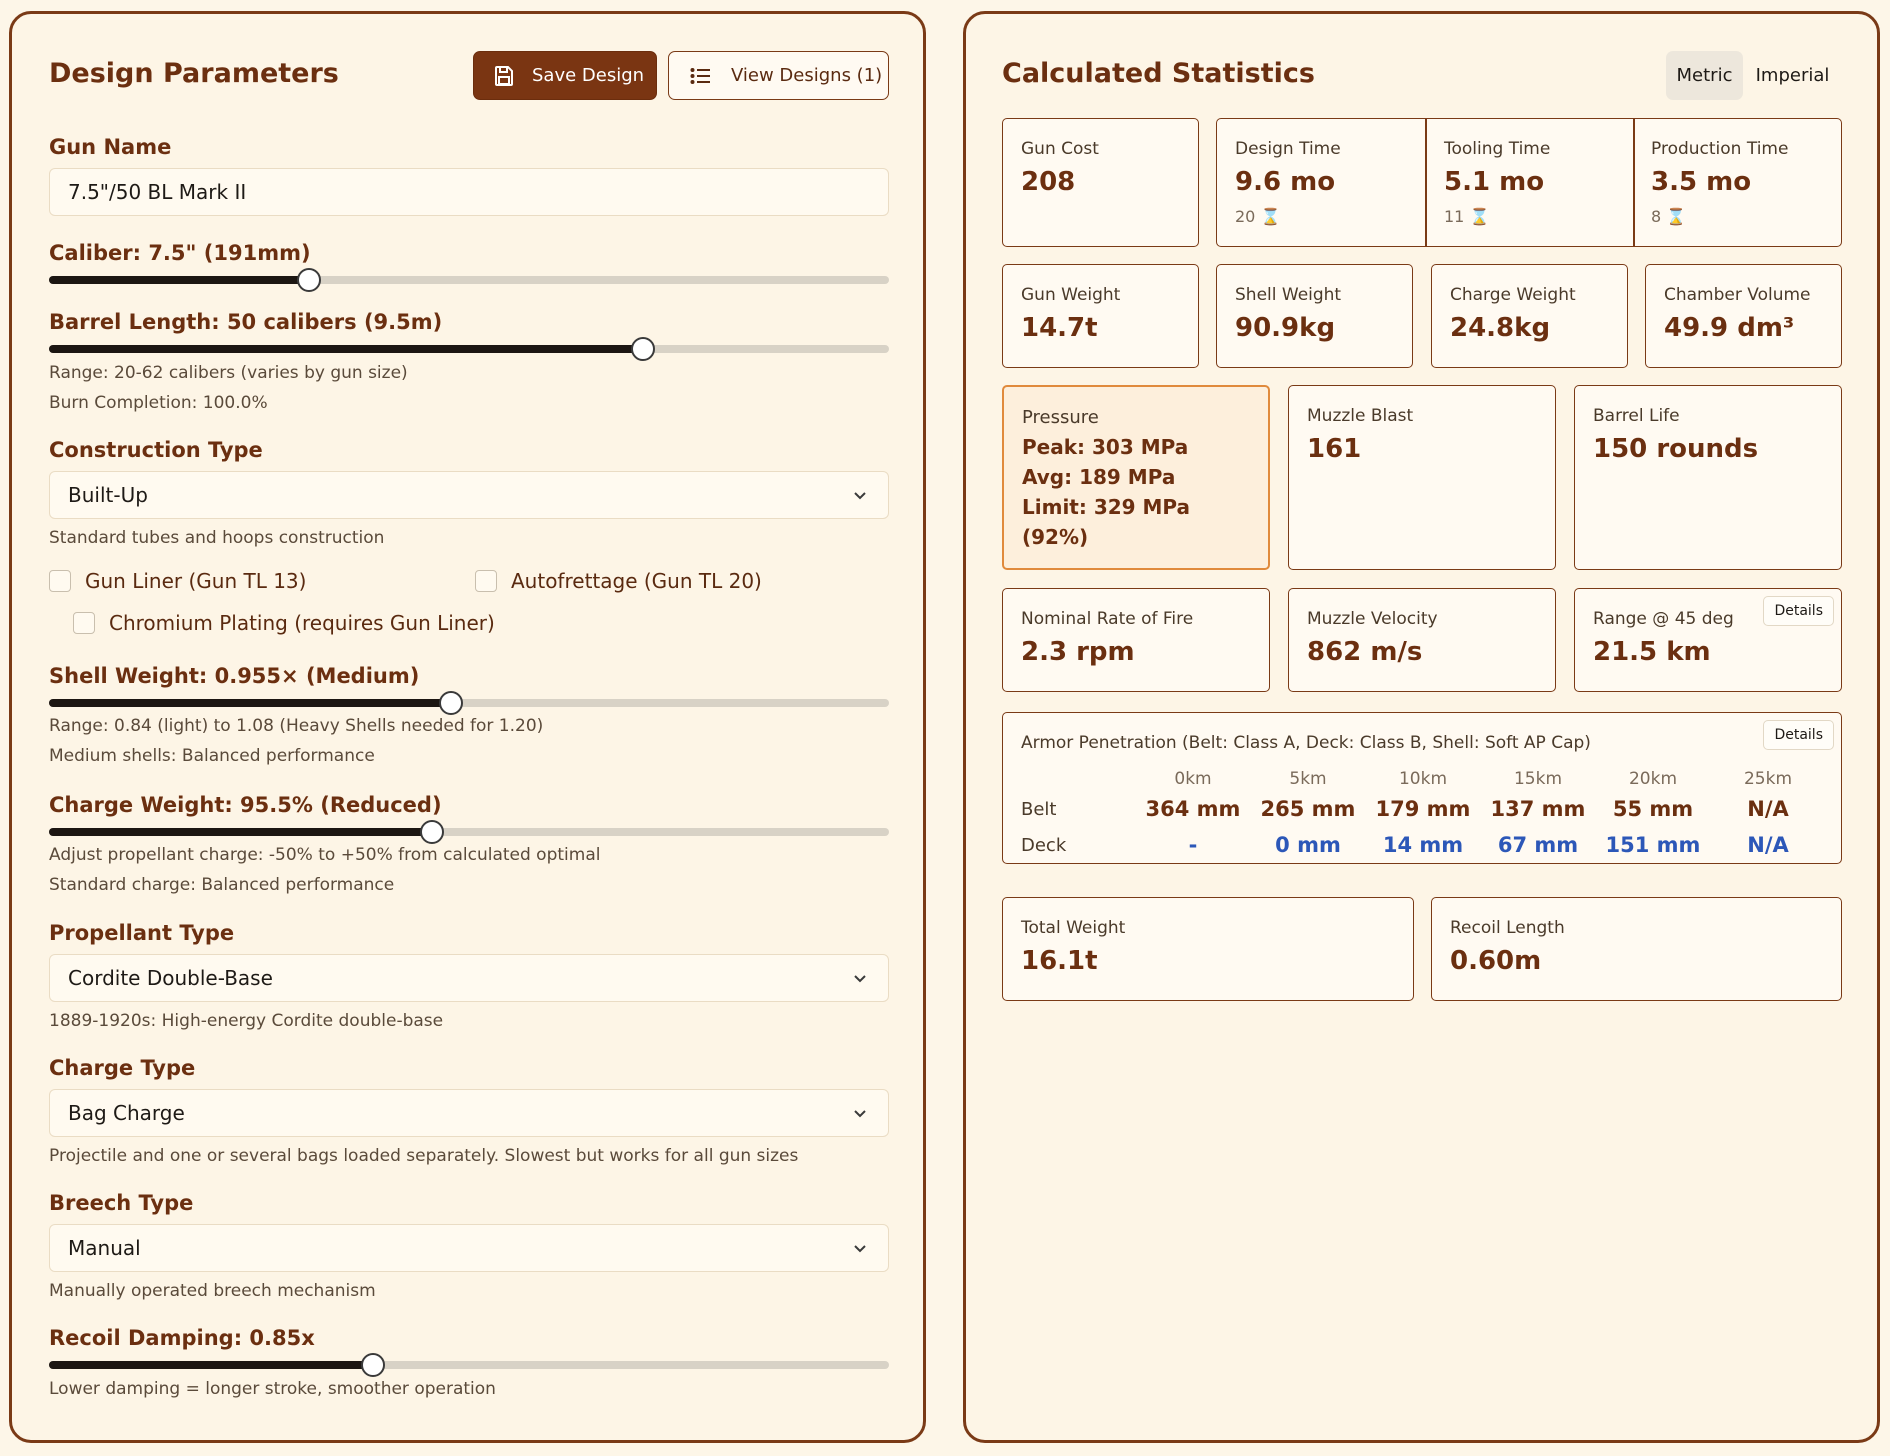 This screenshot has height=1456, width=1890. I want to click on armor-deck-20km: 151 mm, so click(1653, 845).